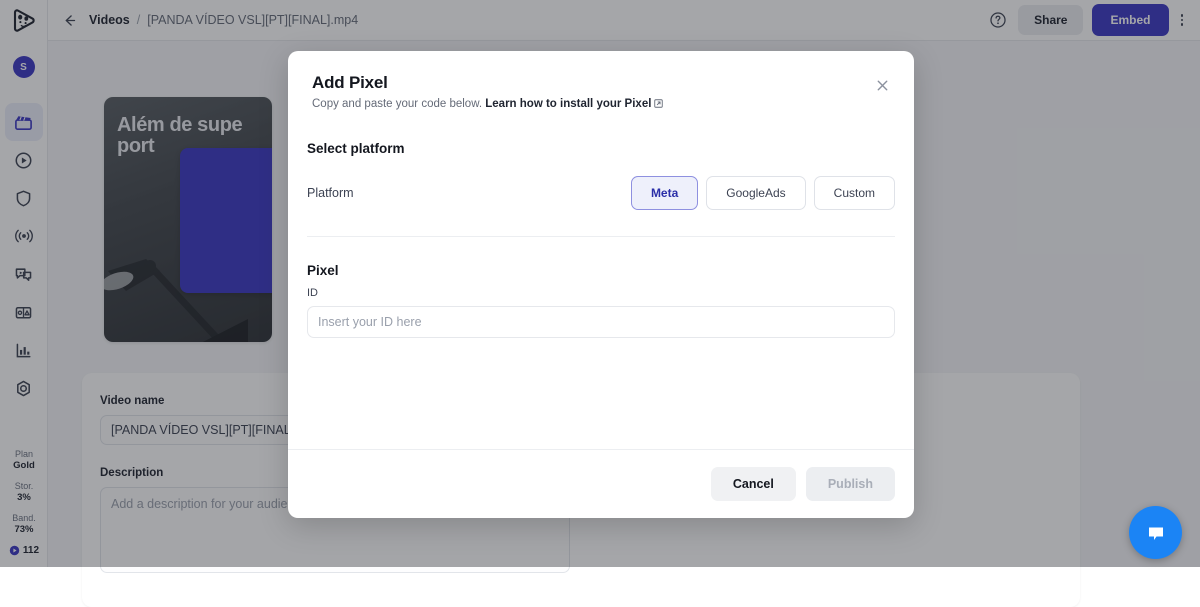 The height and width of the screenshot is (607, 1200). I want to click on pixel-id-label: ID, so click(601, 293).